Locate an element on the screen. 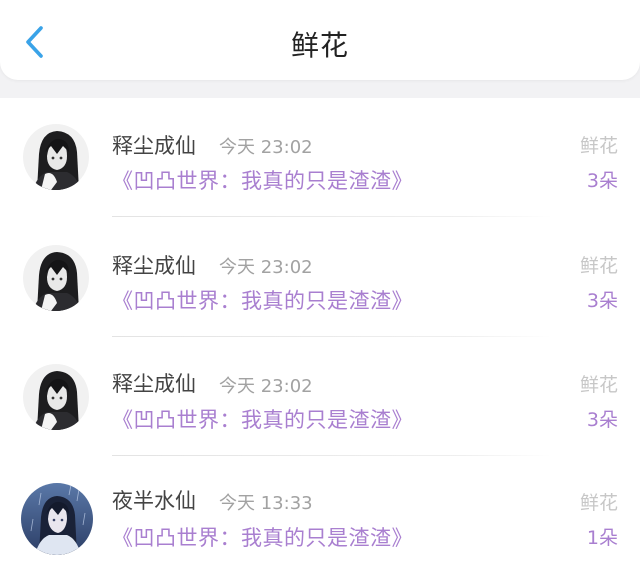  blue-rain-girl-avatar-icon is located at coordinates (57, 518).